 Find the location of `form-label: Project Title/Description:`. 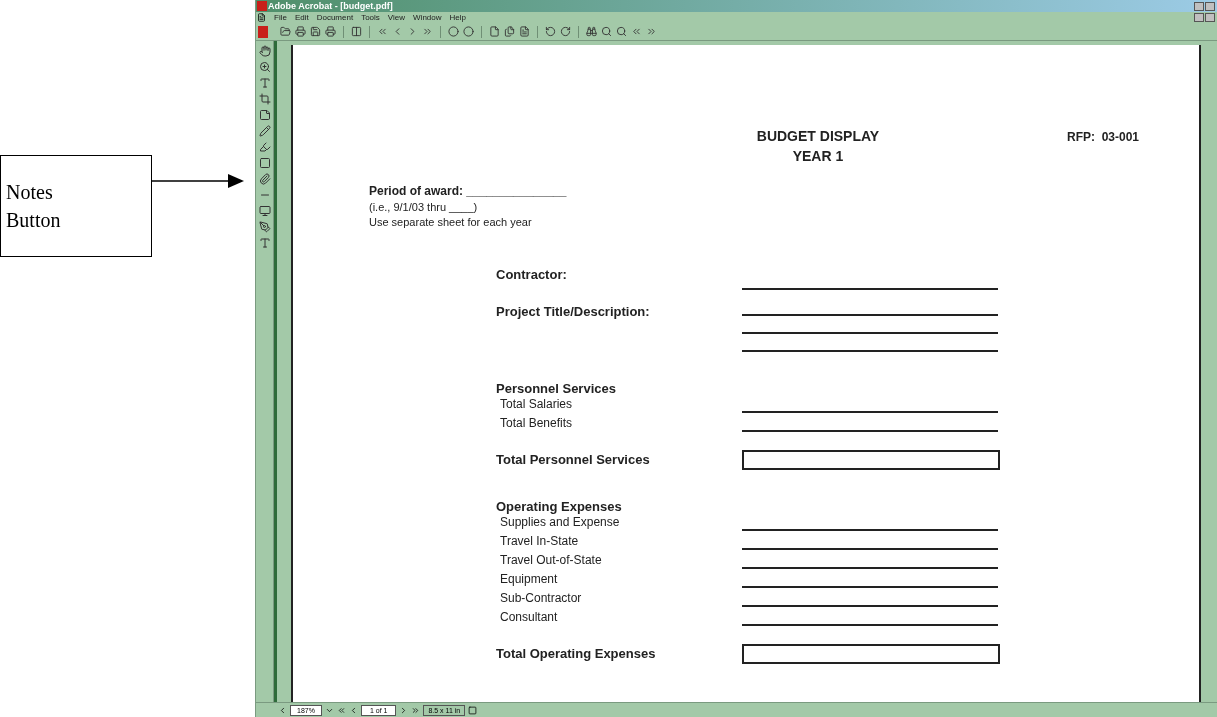

form-label: Project Title/Description: is located at coordinates (573, 312).